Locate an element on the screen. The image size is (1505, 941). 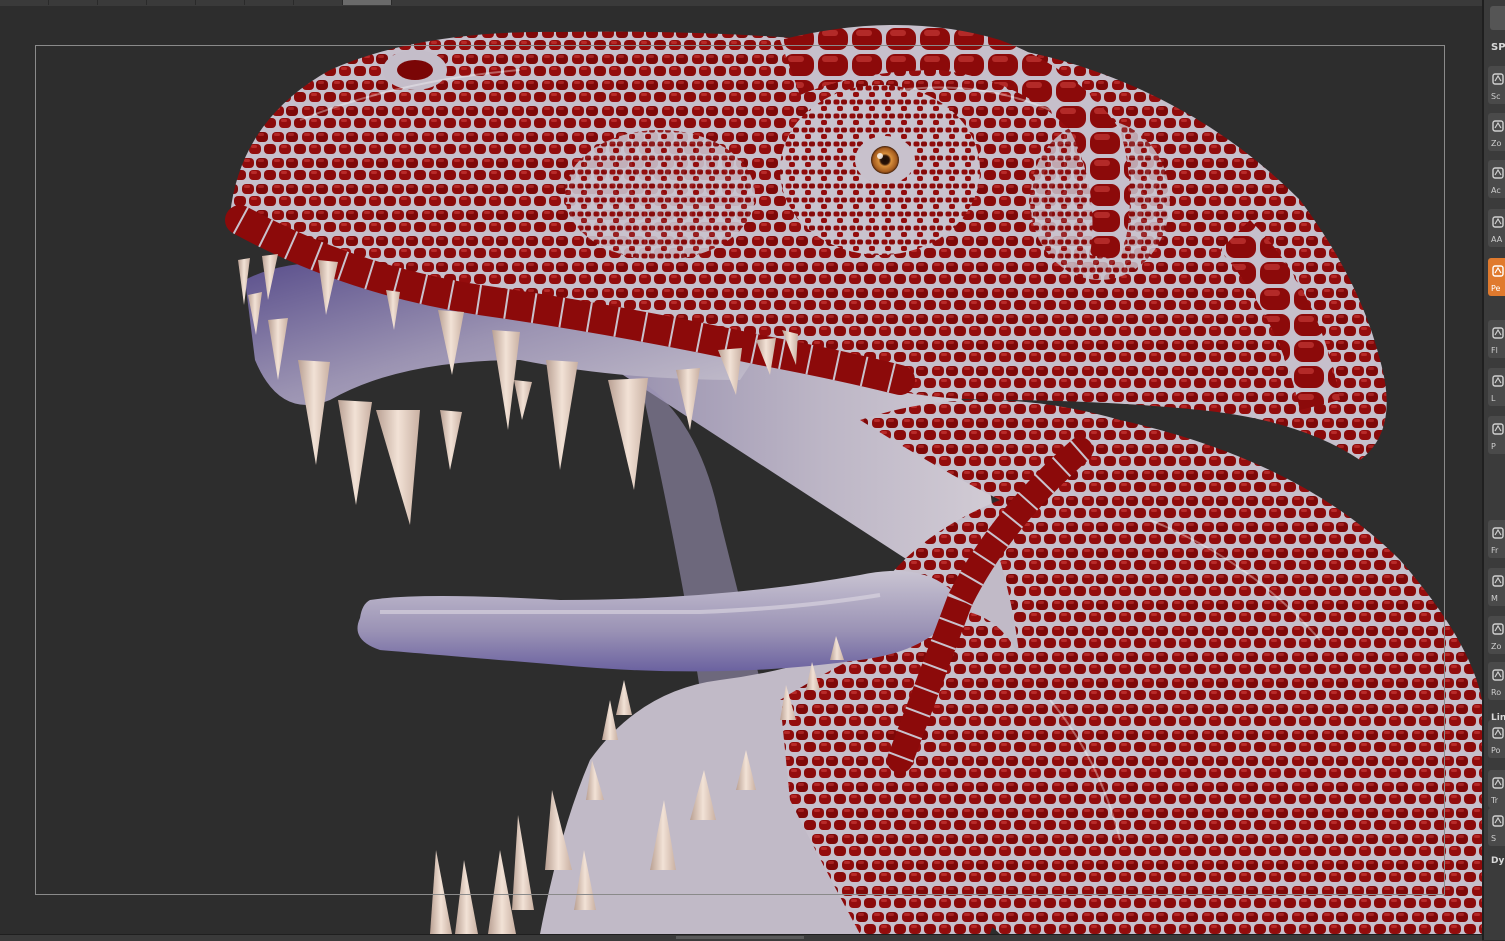
group-label-lines: Lin is located at coordinates (1498, 718).